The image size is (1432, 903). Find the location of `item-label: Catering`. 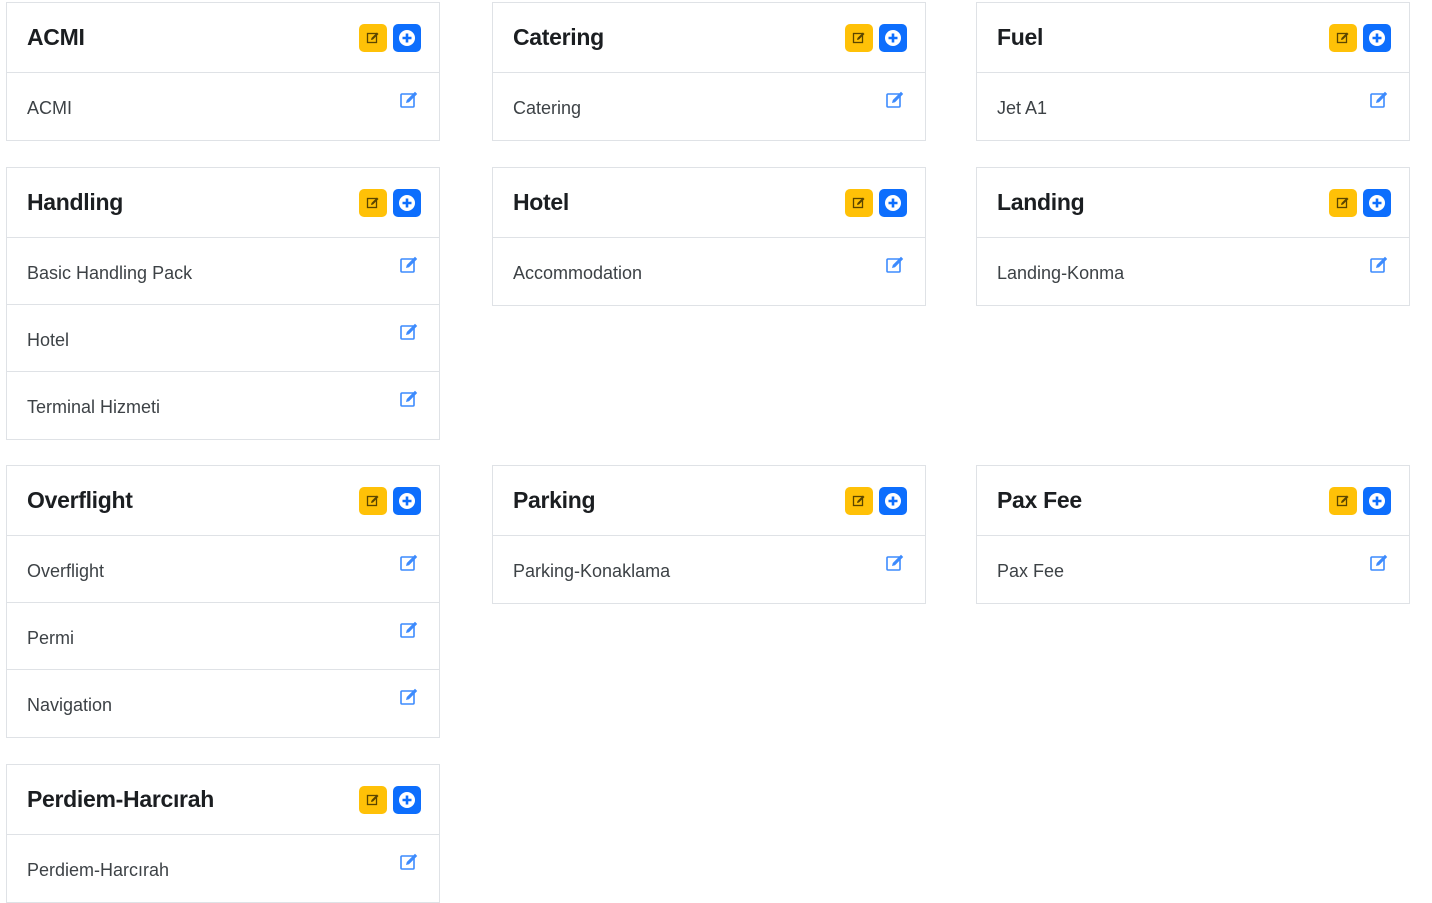

item-label: Catering is located at coordinates (547, 108).